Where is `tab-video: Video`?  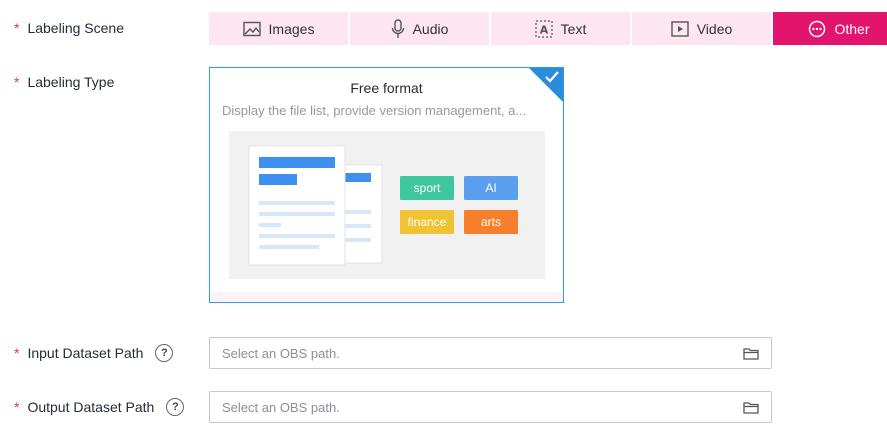
tab-video: Video is located at coordinates (701, 28).